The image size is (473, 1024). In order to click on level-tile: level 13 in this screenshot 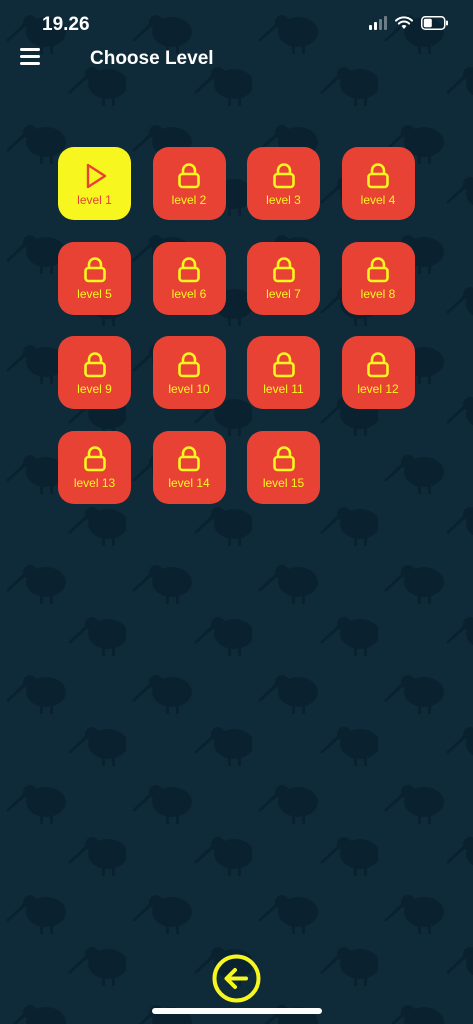, I will do `click(94, 467)`.